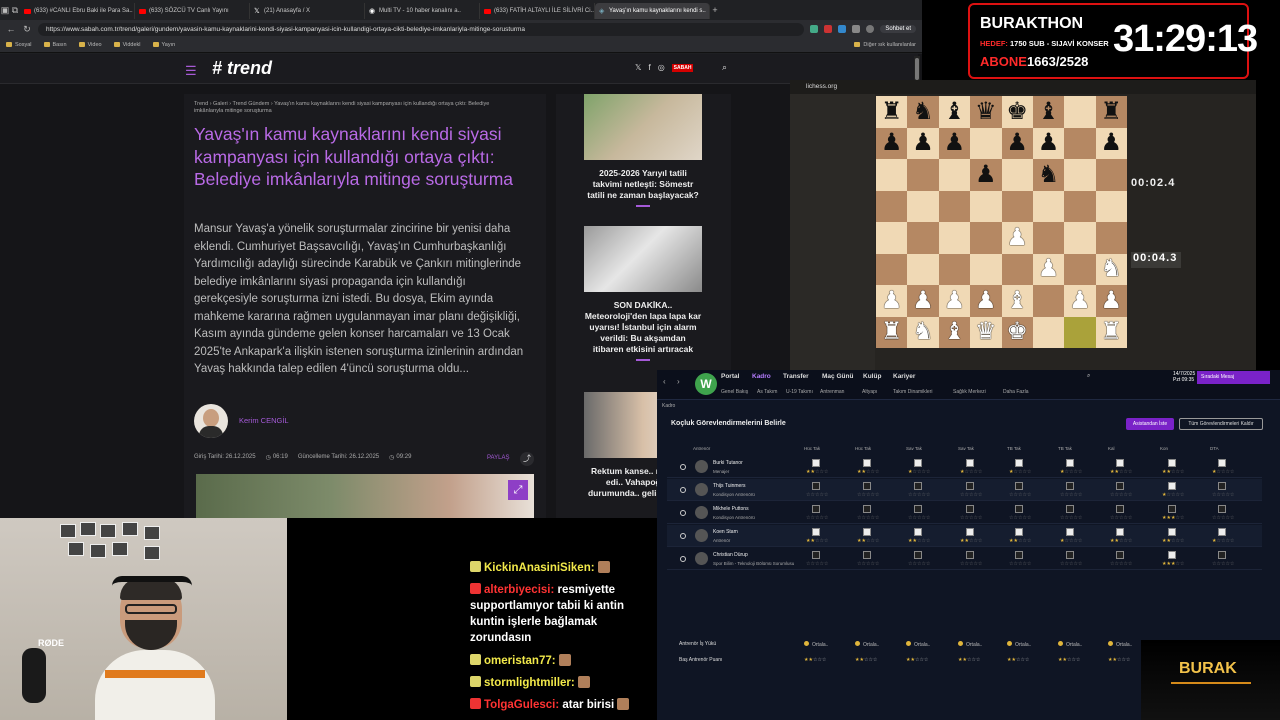 The image size is (1280, 720). Describe the element at coordinates (912, 392) in the screenshot. I see `subnav-item: Takım Dinamikleri` at that location.